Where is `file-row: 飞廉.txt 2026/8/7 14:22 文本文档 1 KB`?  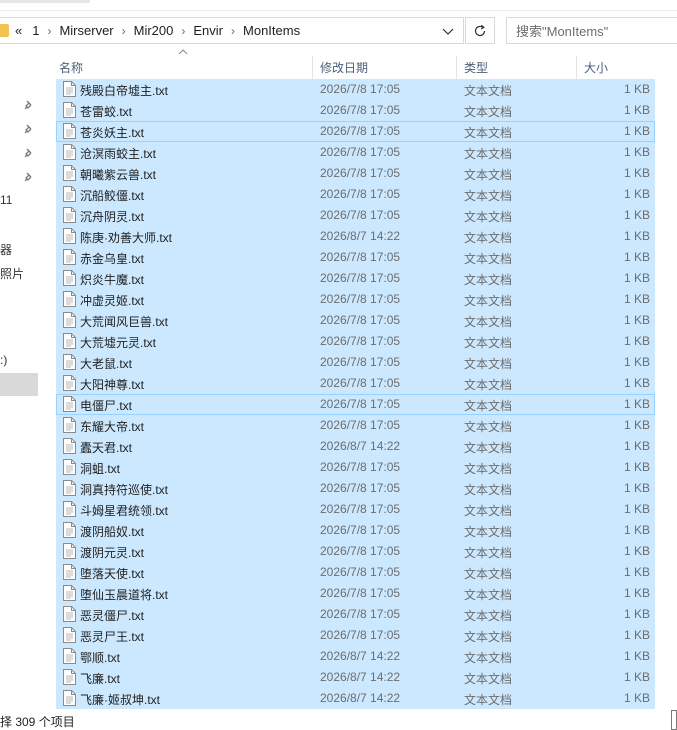
file-row: 飞廉.txt 2026/8/7 14:22 文本文档 1 KB is located at coordinates (355, 677).